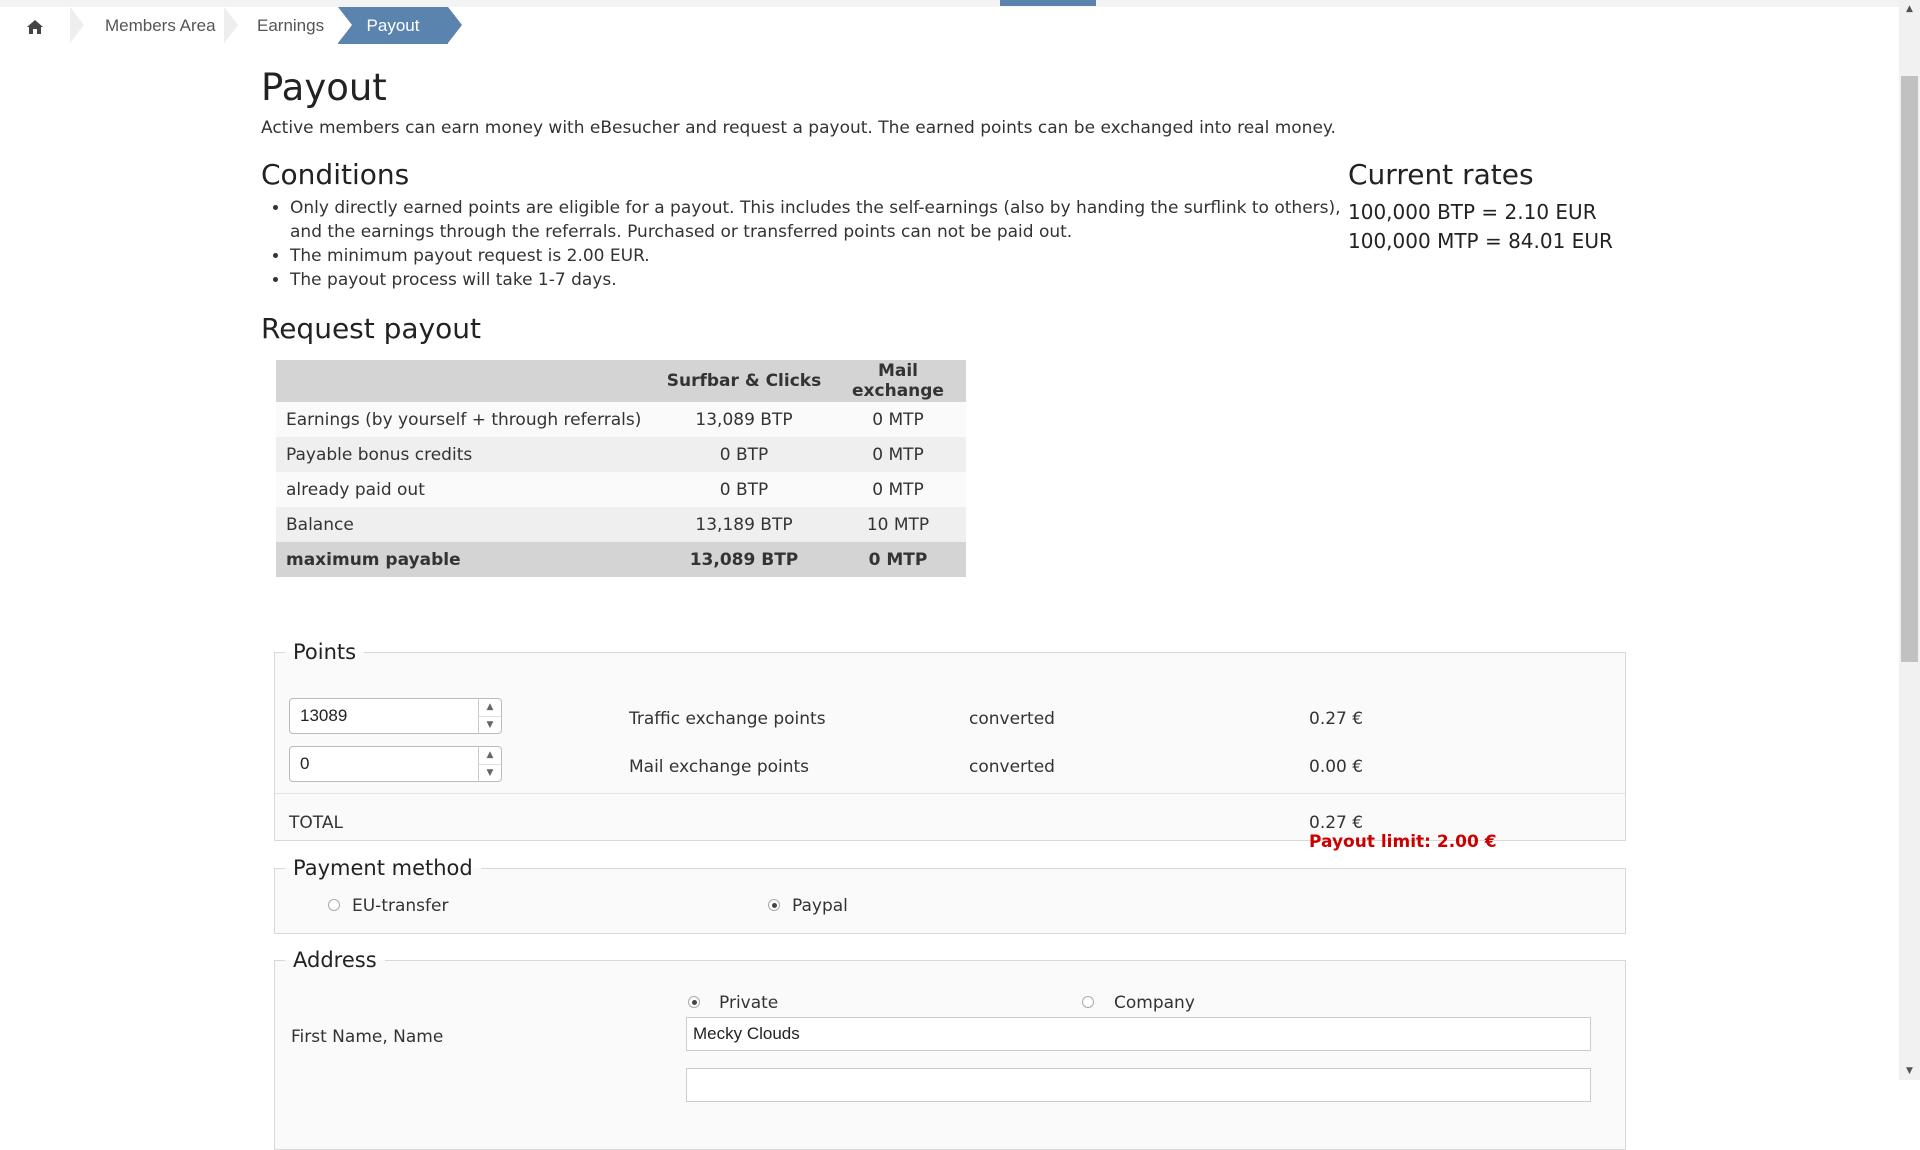 This screenshot has height=1150, width=1920. Describe the element at coordinates (1154, 1003) in the screenshot. I see `company-label: Company` at that location.